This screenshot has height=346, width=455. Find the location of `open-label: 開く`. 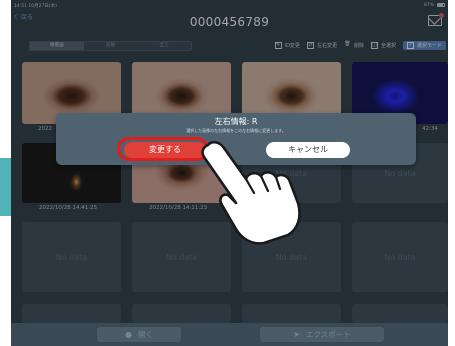

open-label: 開く is located at coordinates (145, 334).